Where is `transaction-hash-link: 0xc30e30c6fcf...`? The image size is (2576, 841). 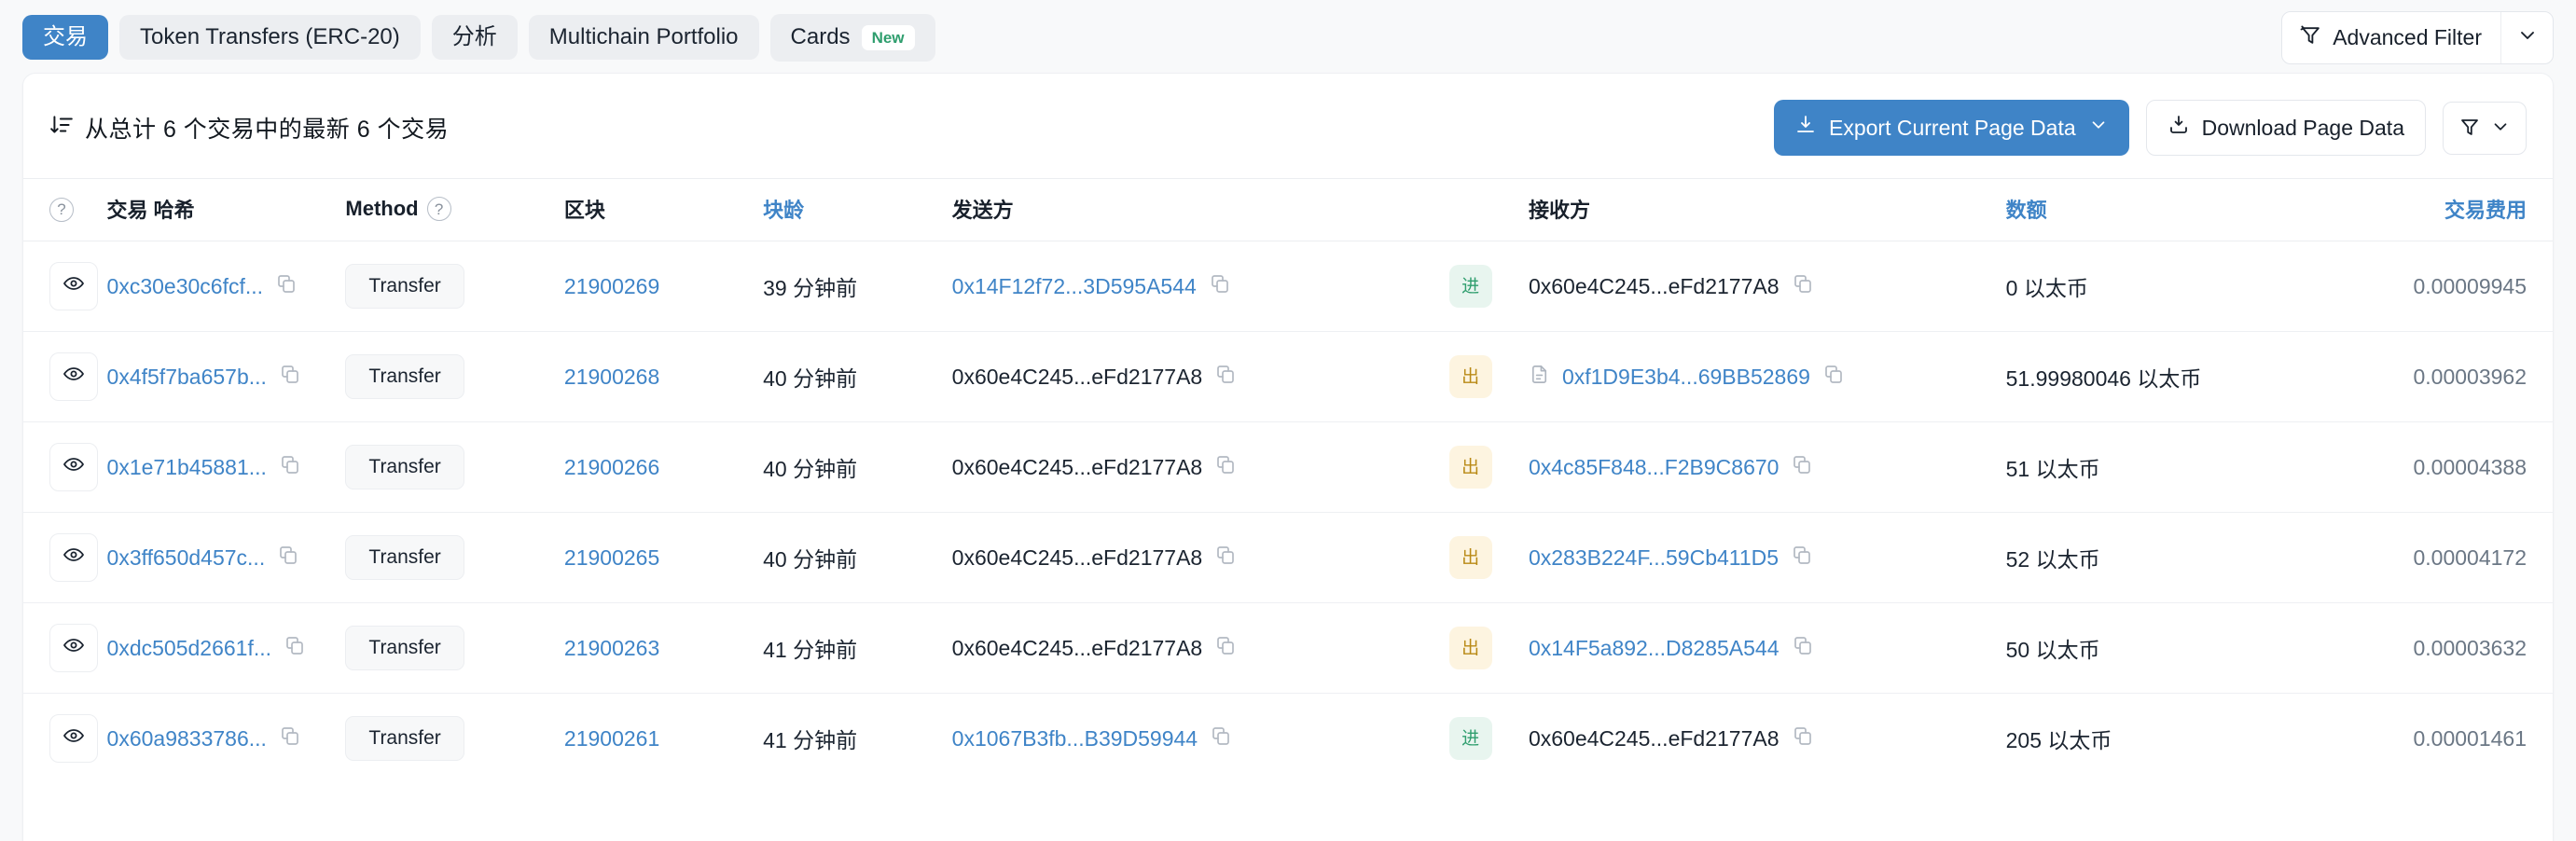 transaction-hash-link: 0xc30e30c6fcf... is located at coordinates (185, 286).